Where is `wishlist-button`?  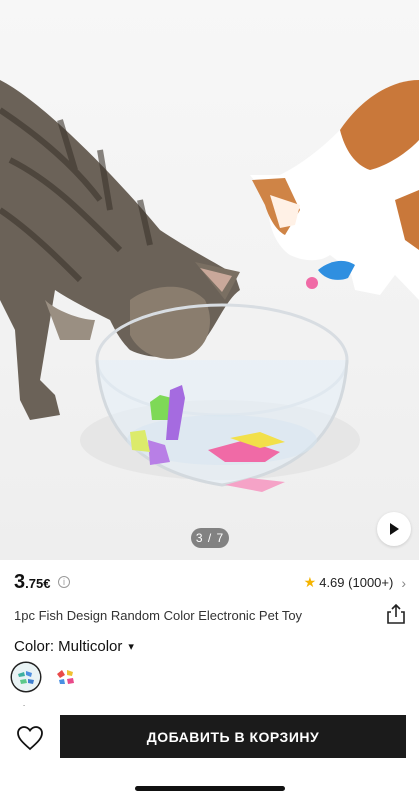
wishlist-button is located at coordinates (30, 738).